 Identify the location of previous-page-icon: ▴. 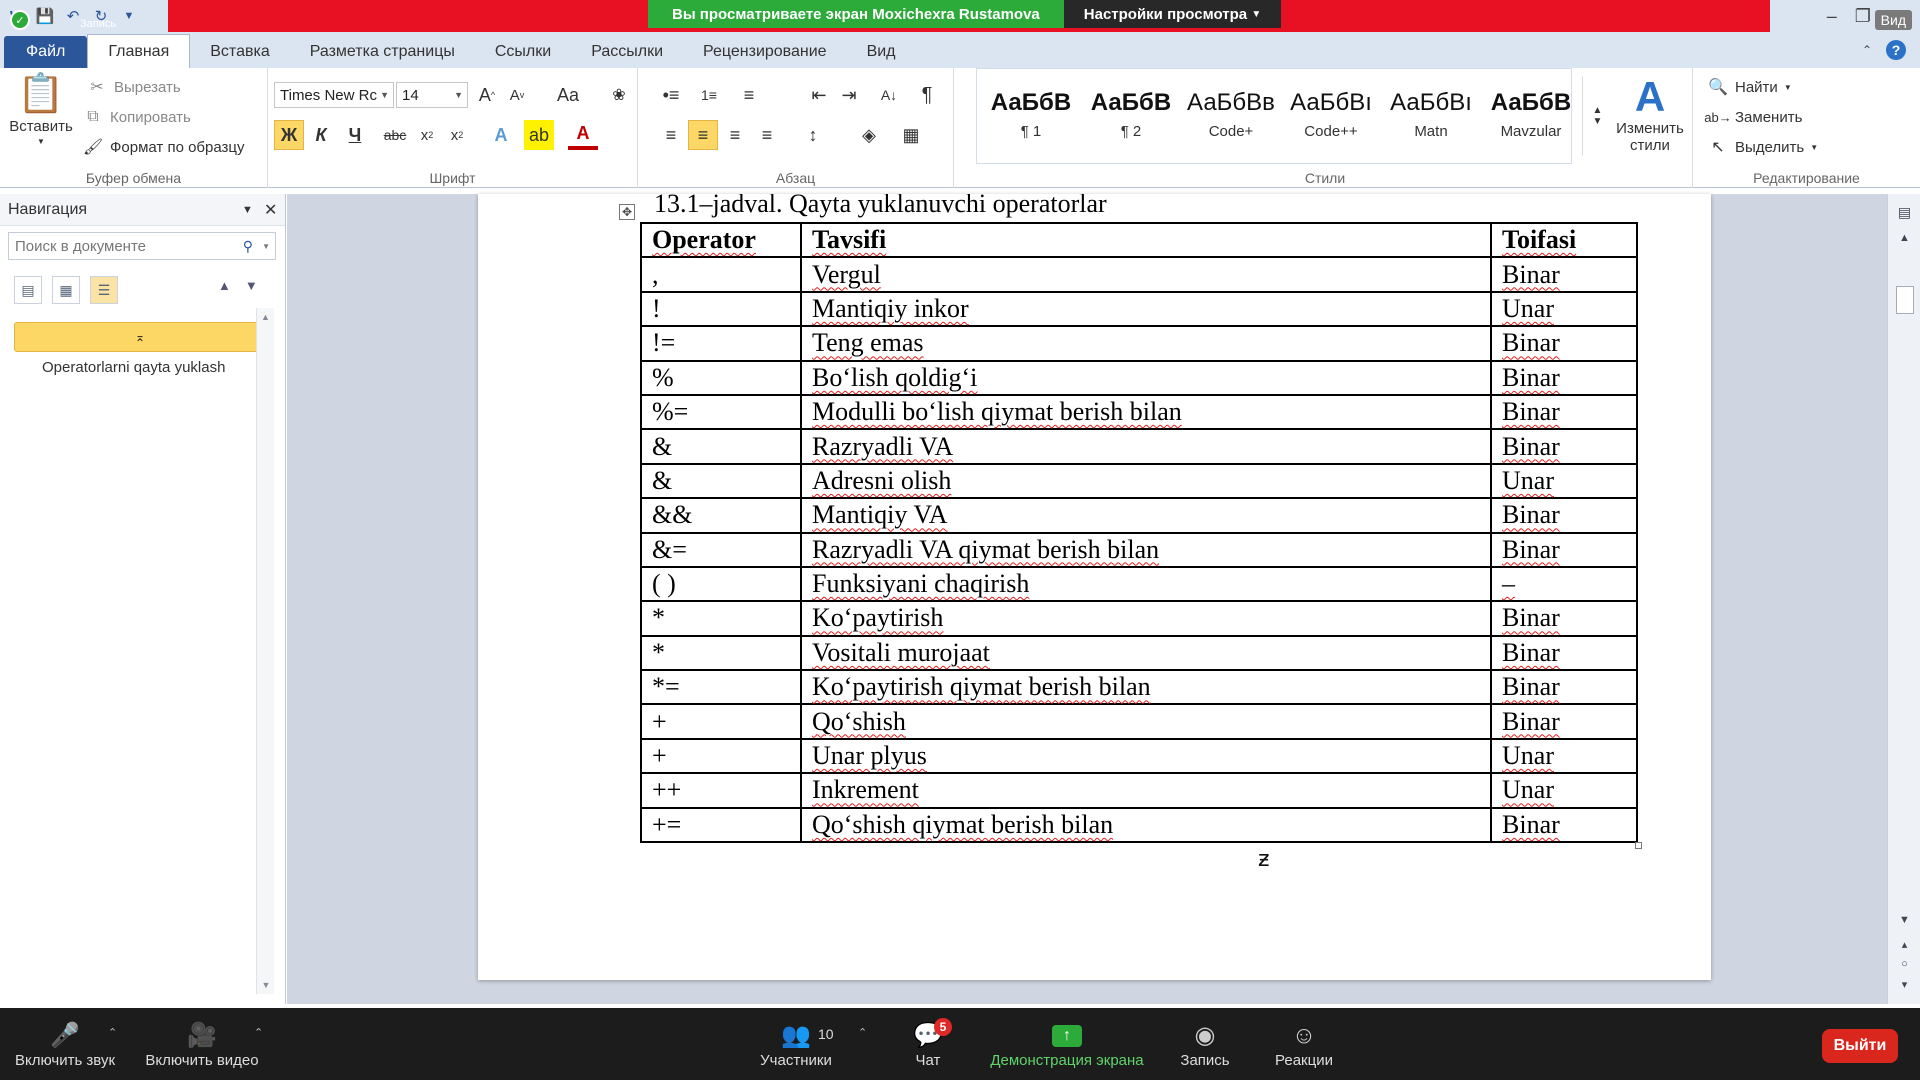
(1904, 944).